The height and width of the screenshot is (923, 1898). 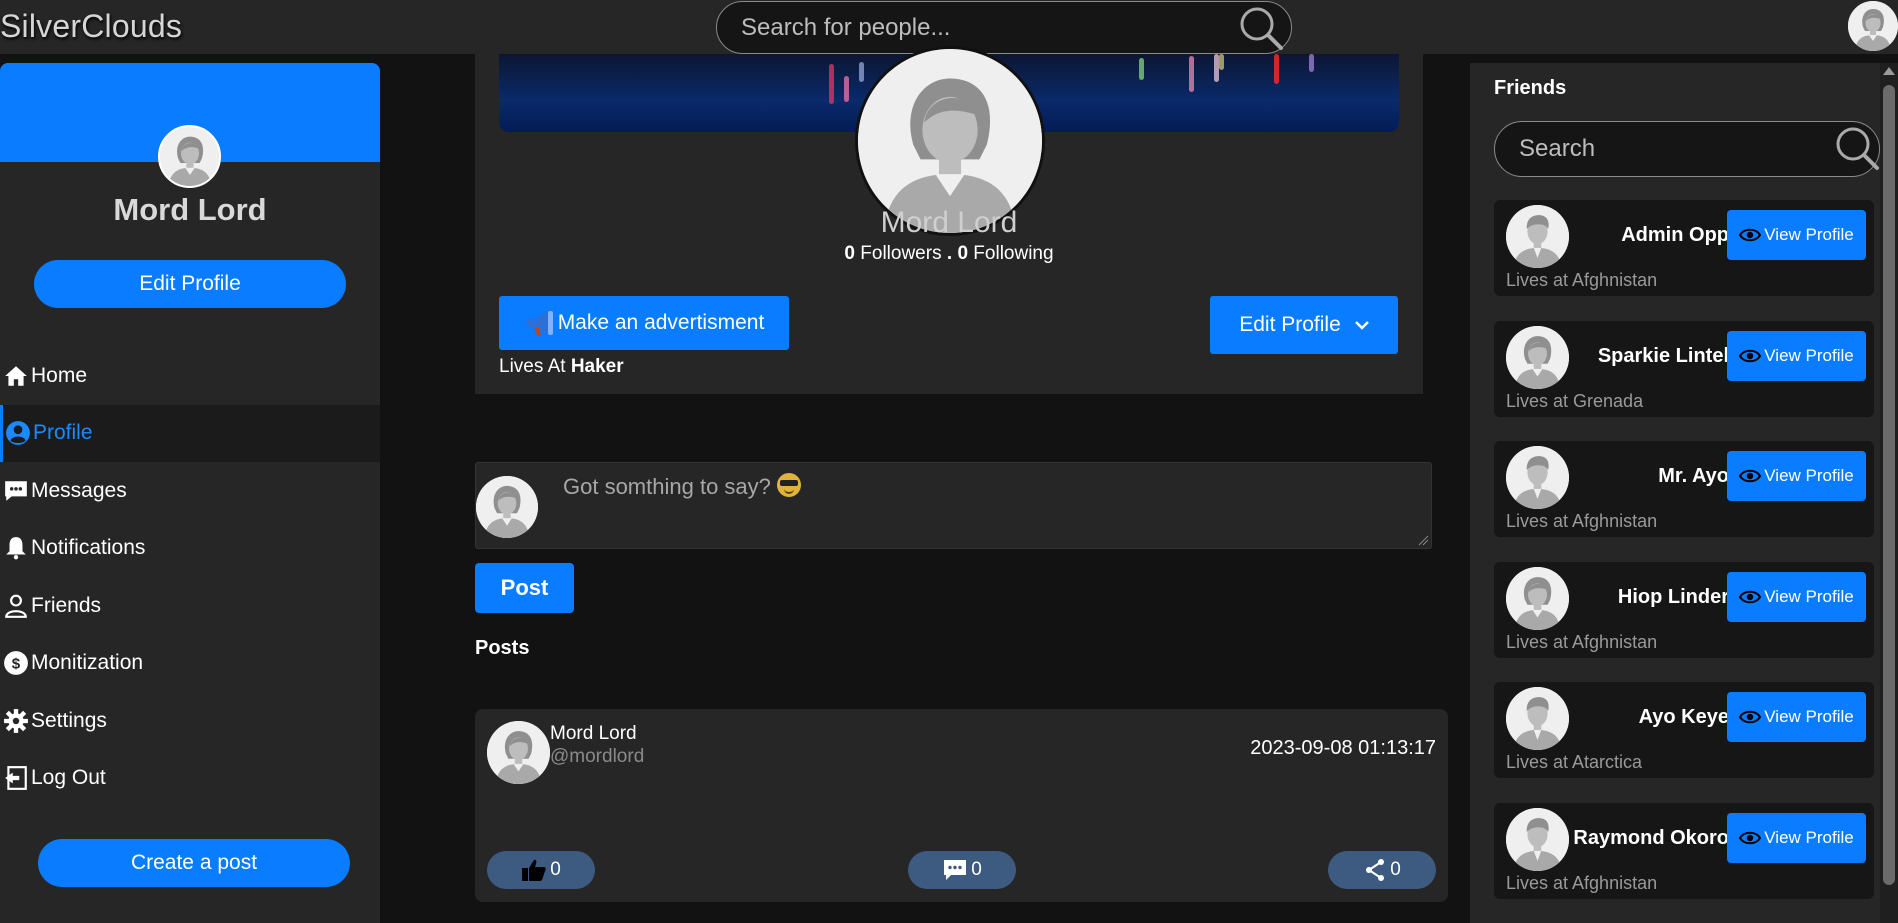 I want to click on friend-name: Admin Opp, so click(x=1649, y=235).